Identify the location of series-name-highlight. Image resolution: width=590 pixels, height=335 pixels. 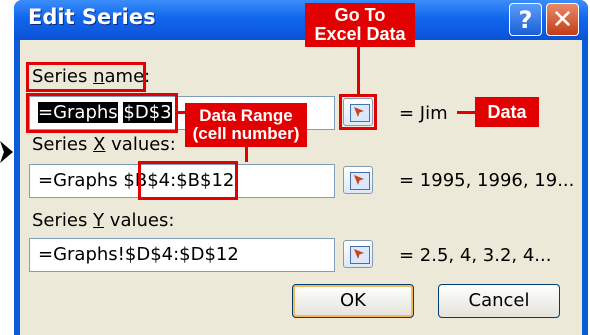
(86, 77).